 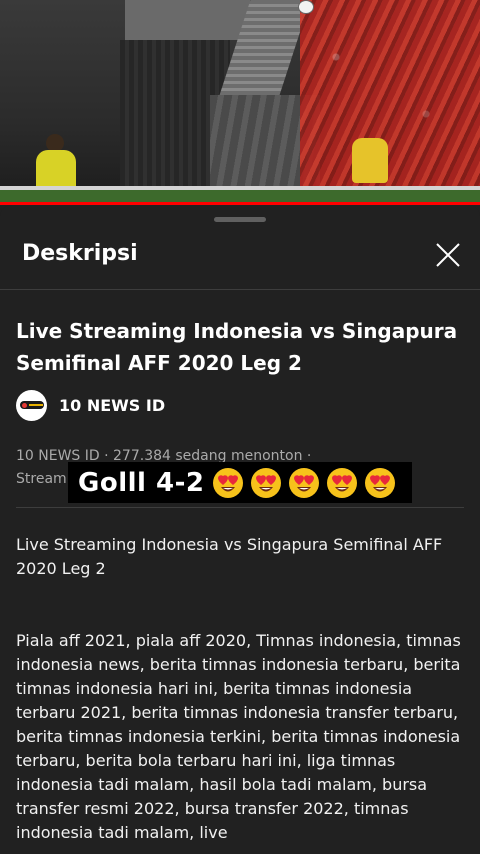 I want to click on close-button, so click(x=448, y=255).